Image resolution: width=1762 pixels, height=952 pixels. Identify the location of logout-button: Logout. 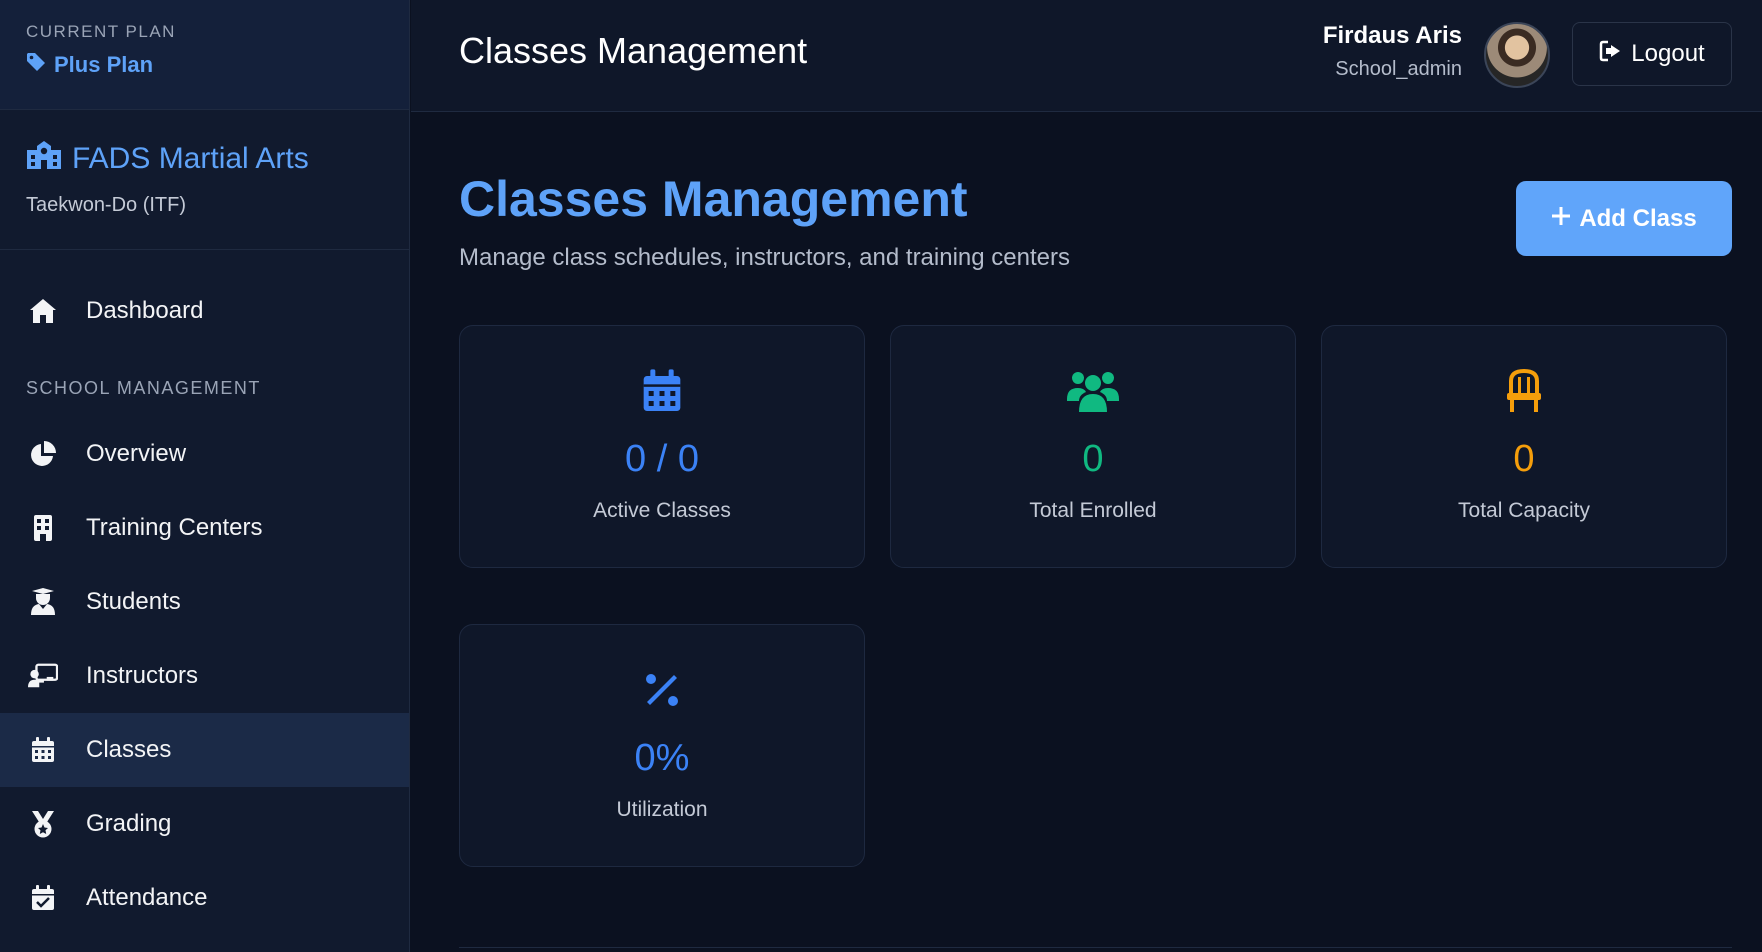
(1652, 54).